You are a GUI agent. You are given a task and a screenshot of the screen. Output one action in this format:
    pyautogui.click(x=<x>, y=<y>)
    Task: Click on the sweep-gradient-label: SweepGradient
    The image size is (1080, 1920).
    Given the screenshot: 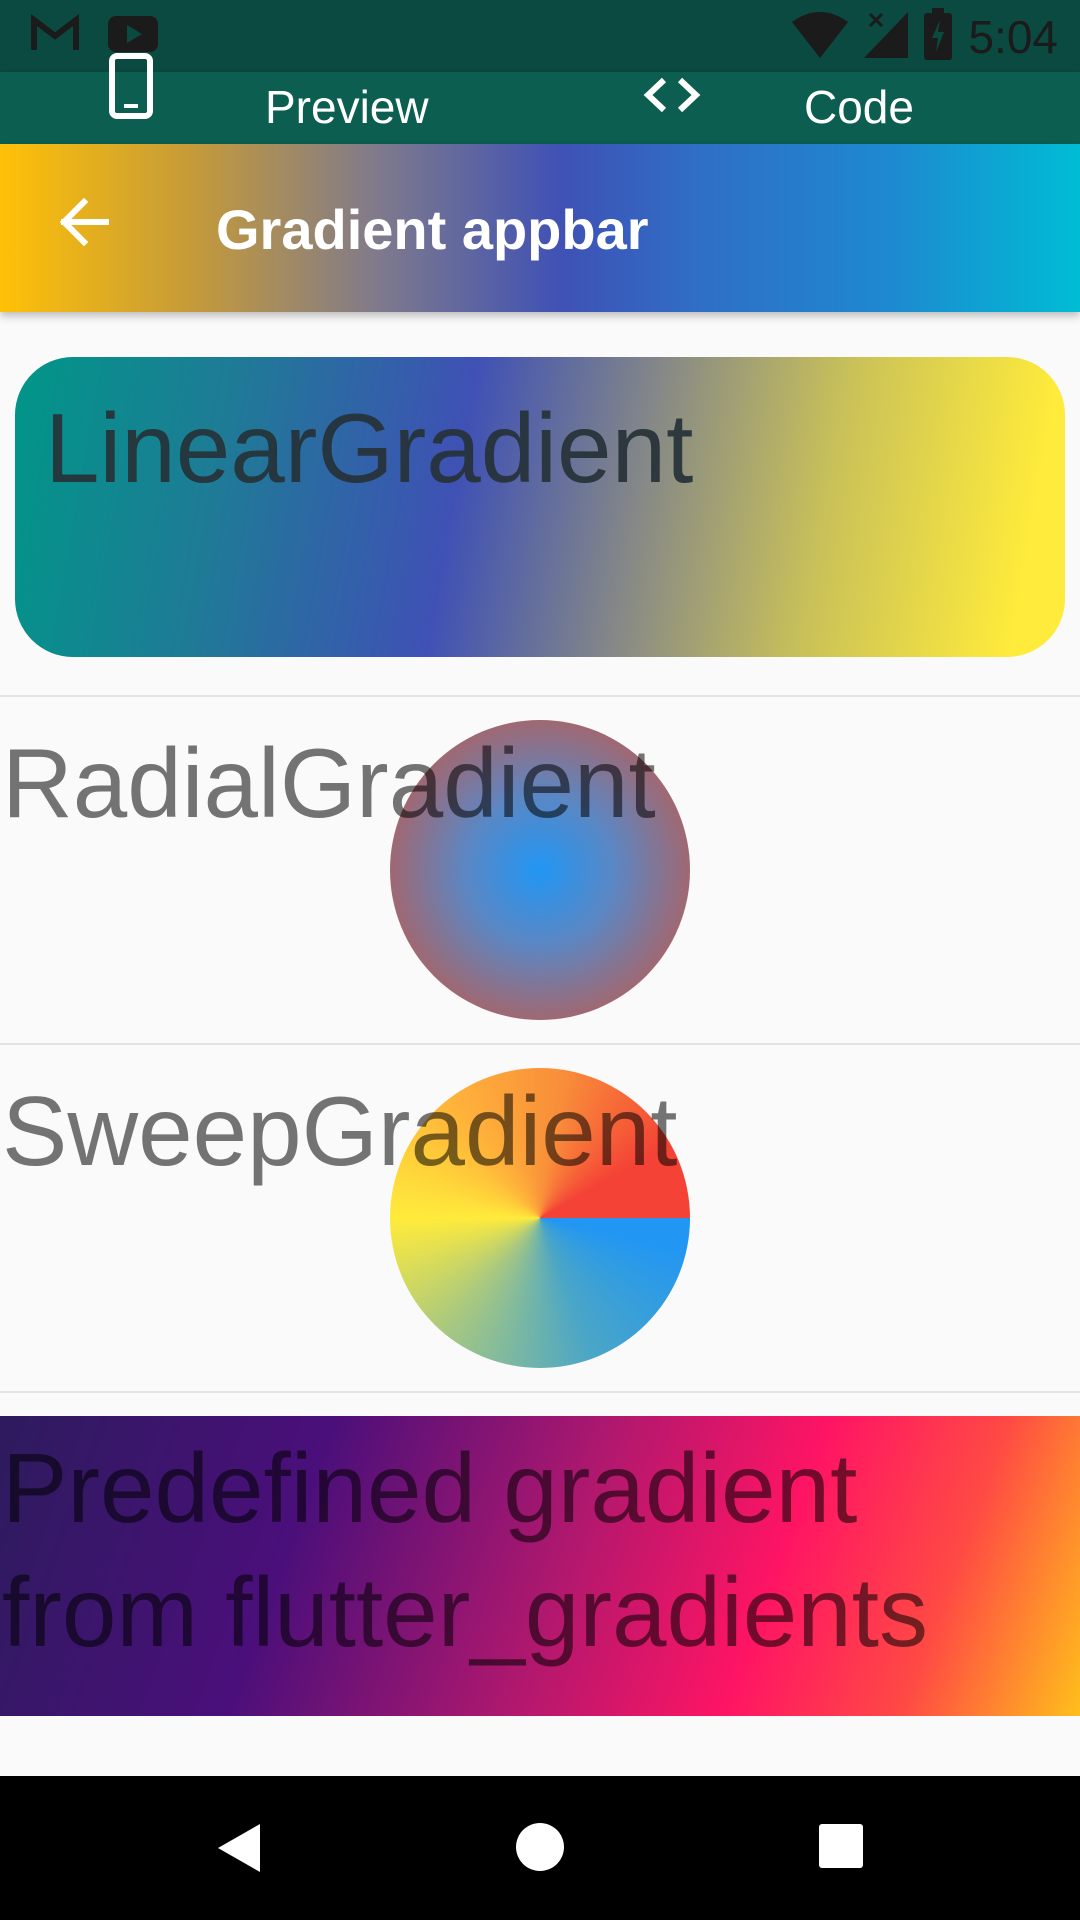 What is the action you would take?
    pyautogui.click(x=340, y=1131)
    